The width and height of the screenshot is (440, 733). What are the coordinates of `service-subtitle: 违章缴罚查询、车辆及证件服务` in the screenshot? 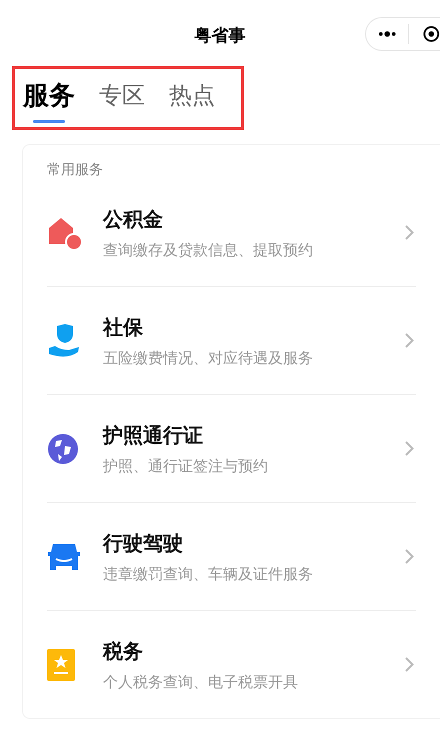 It's located at (208, 574).